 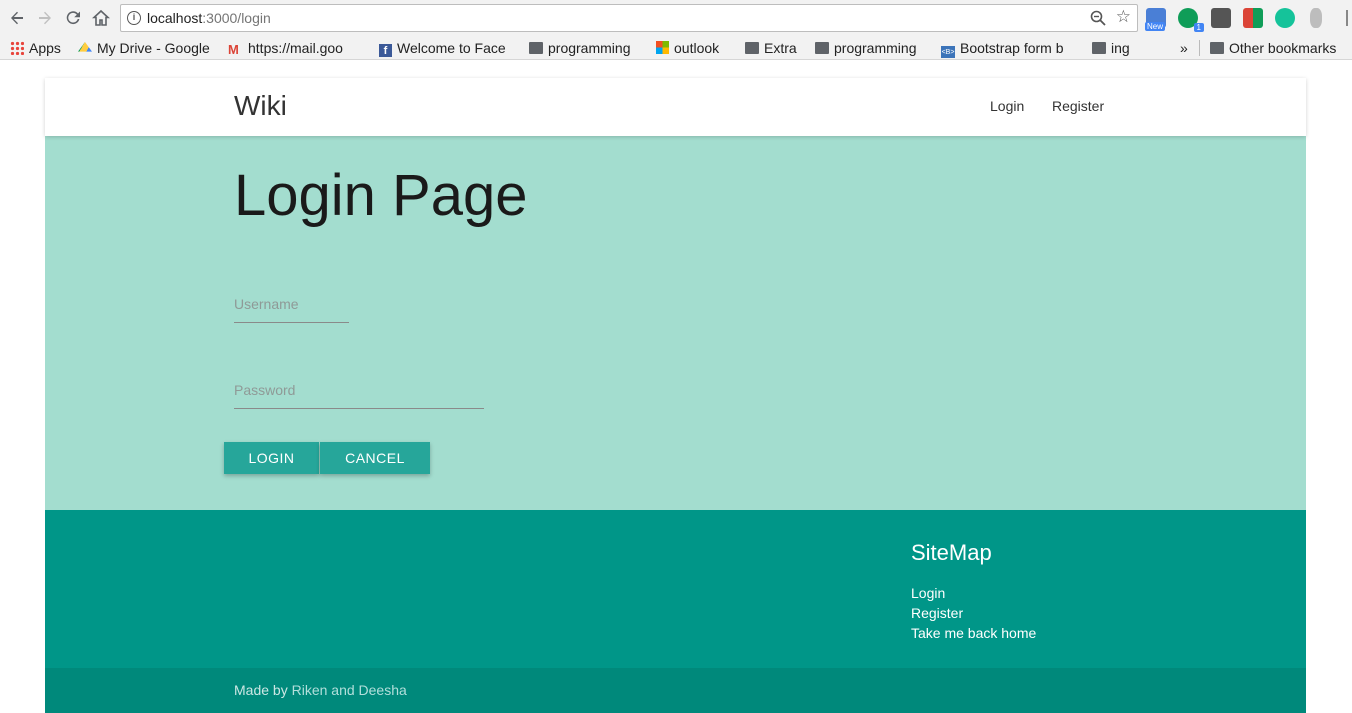 I want to click on nav-login-link: Login, so click(x=1007, y=106).